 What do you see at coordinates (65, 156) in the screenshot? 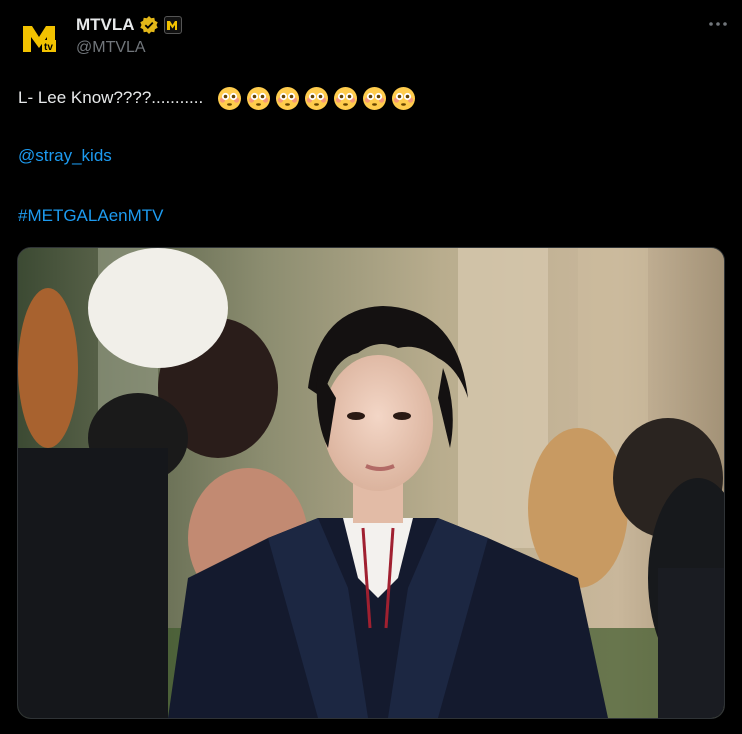
I see `mention-link: @stray_kids` at bounding box center [65, 156].